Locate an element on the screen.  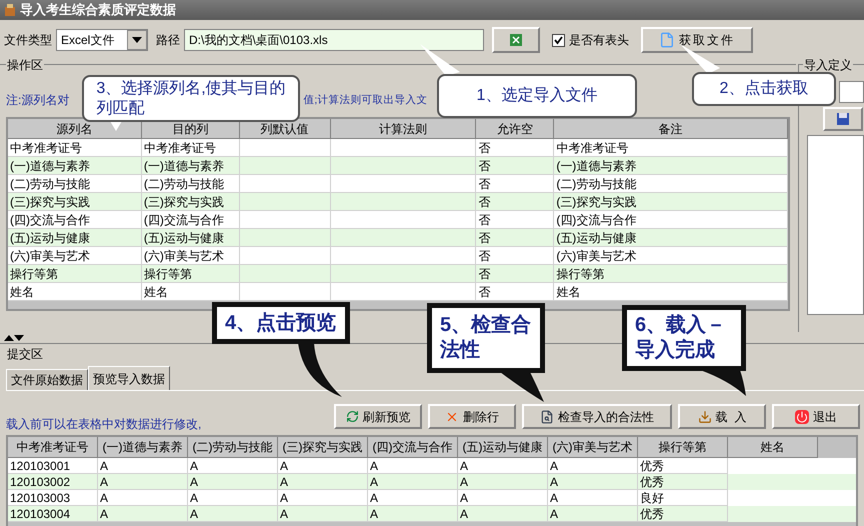
refresh-button: 刷新预览 is located at coordinates (378, 416).